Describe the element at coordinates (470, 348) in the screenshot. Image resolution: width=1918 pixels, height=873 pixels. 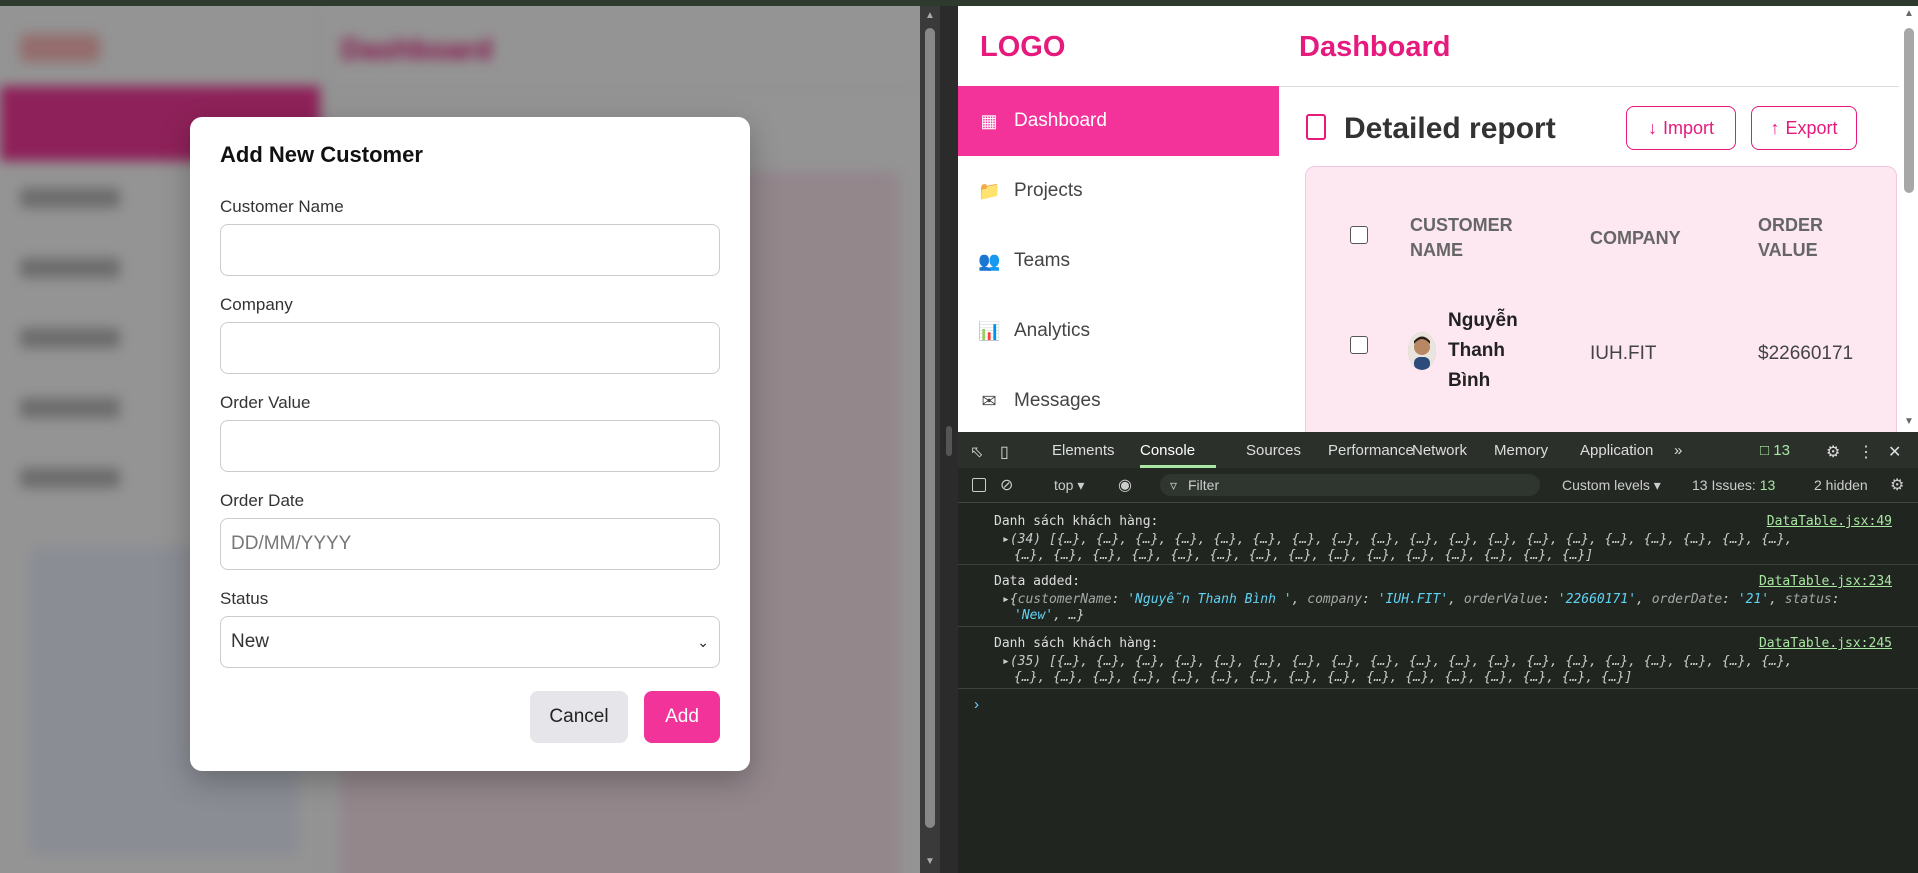
I see `company-input` at that location.